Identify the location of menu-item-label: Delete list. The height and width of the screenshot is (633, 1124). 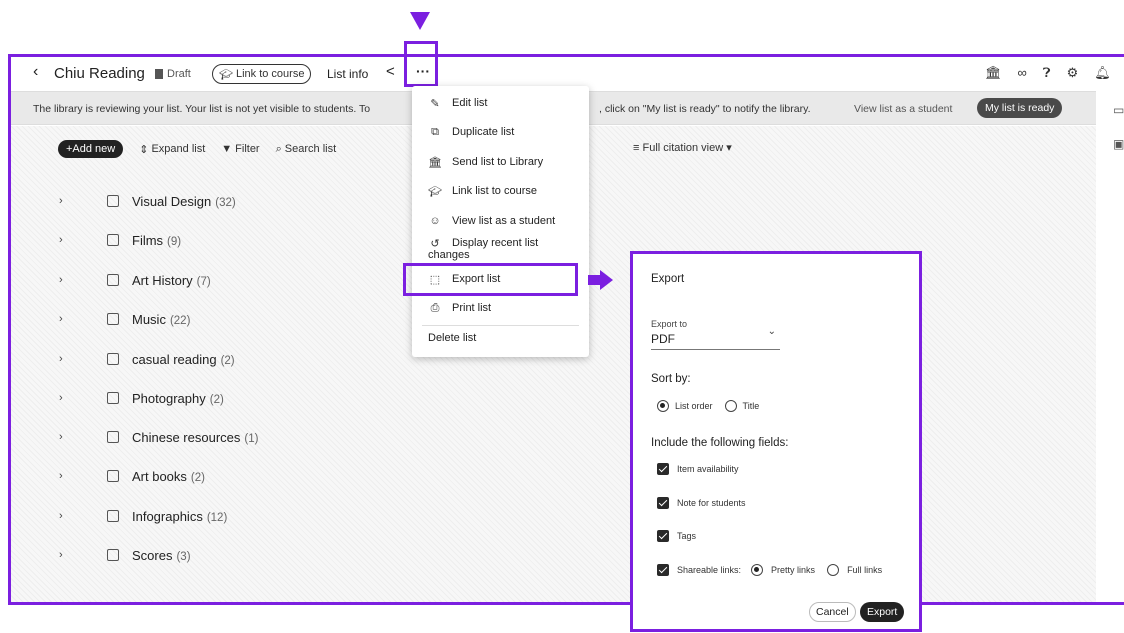
(452, 338).